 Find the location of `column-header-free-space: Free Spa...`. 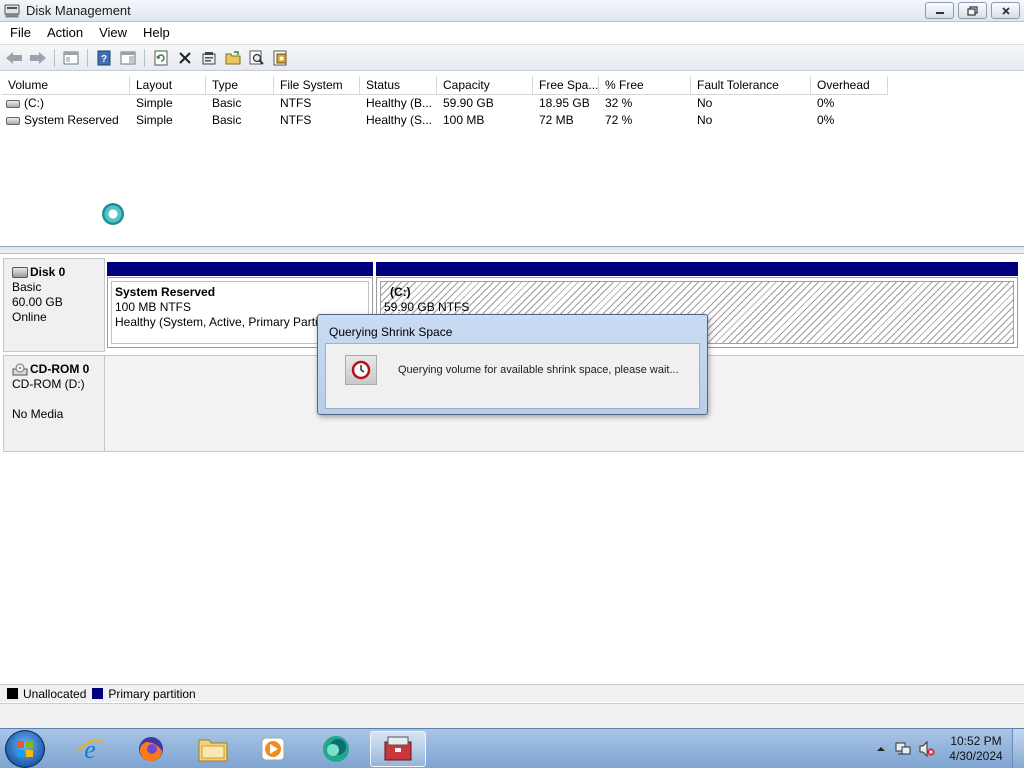

column-header-free-space: Free Spa... is located at coordinates (566, 85).